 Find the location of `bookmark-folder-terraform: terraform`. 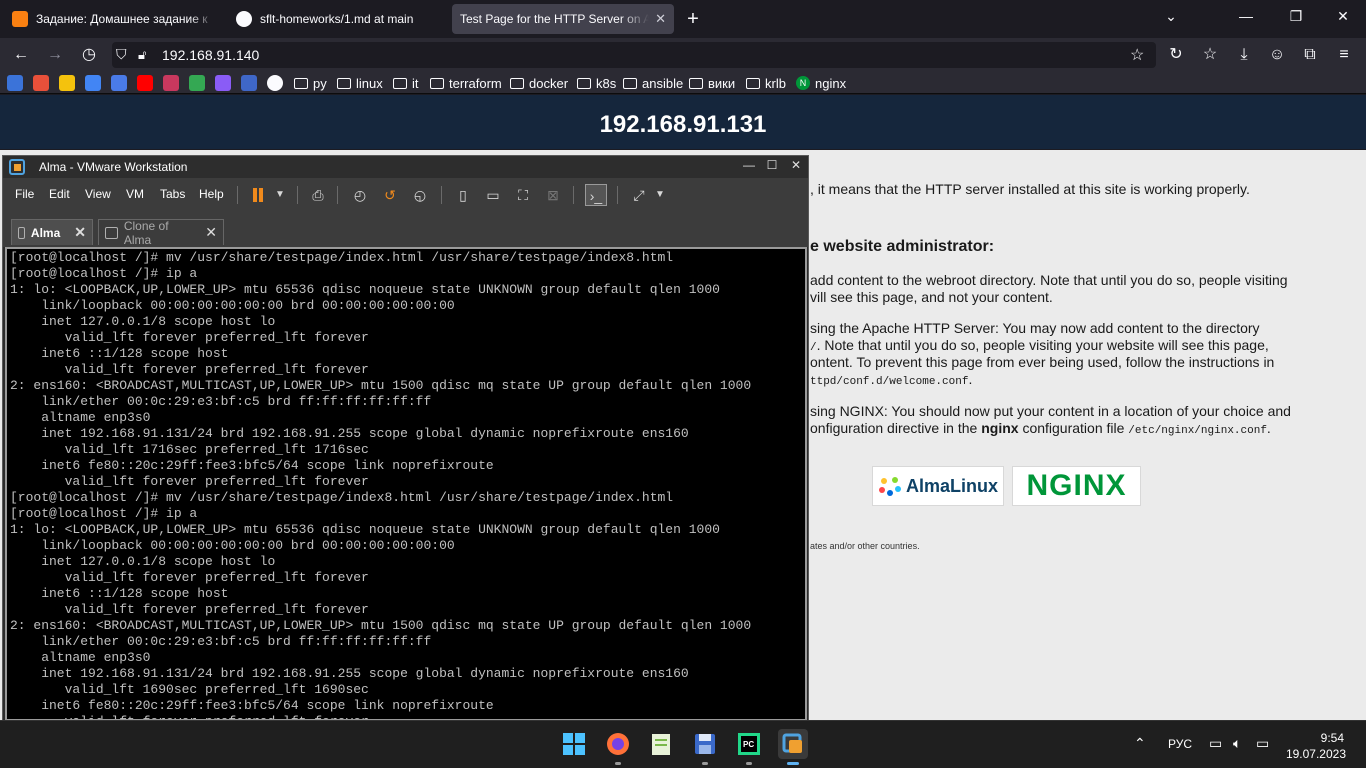

bookmark-folder-terraform: terraform is located at coordinates (466, 83).